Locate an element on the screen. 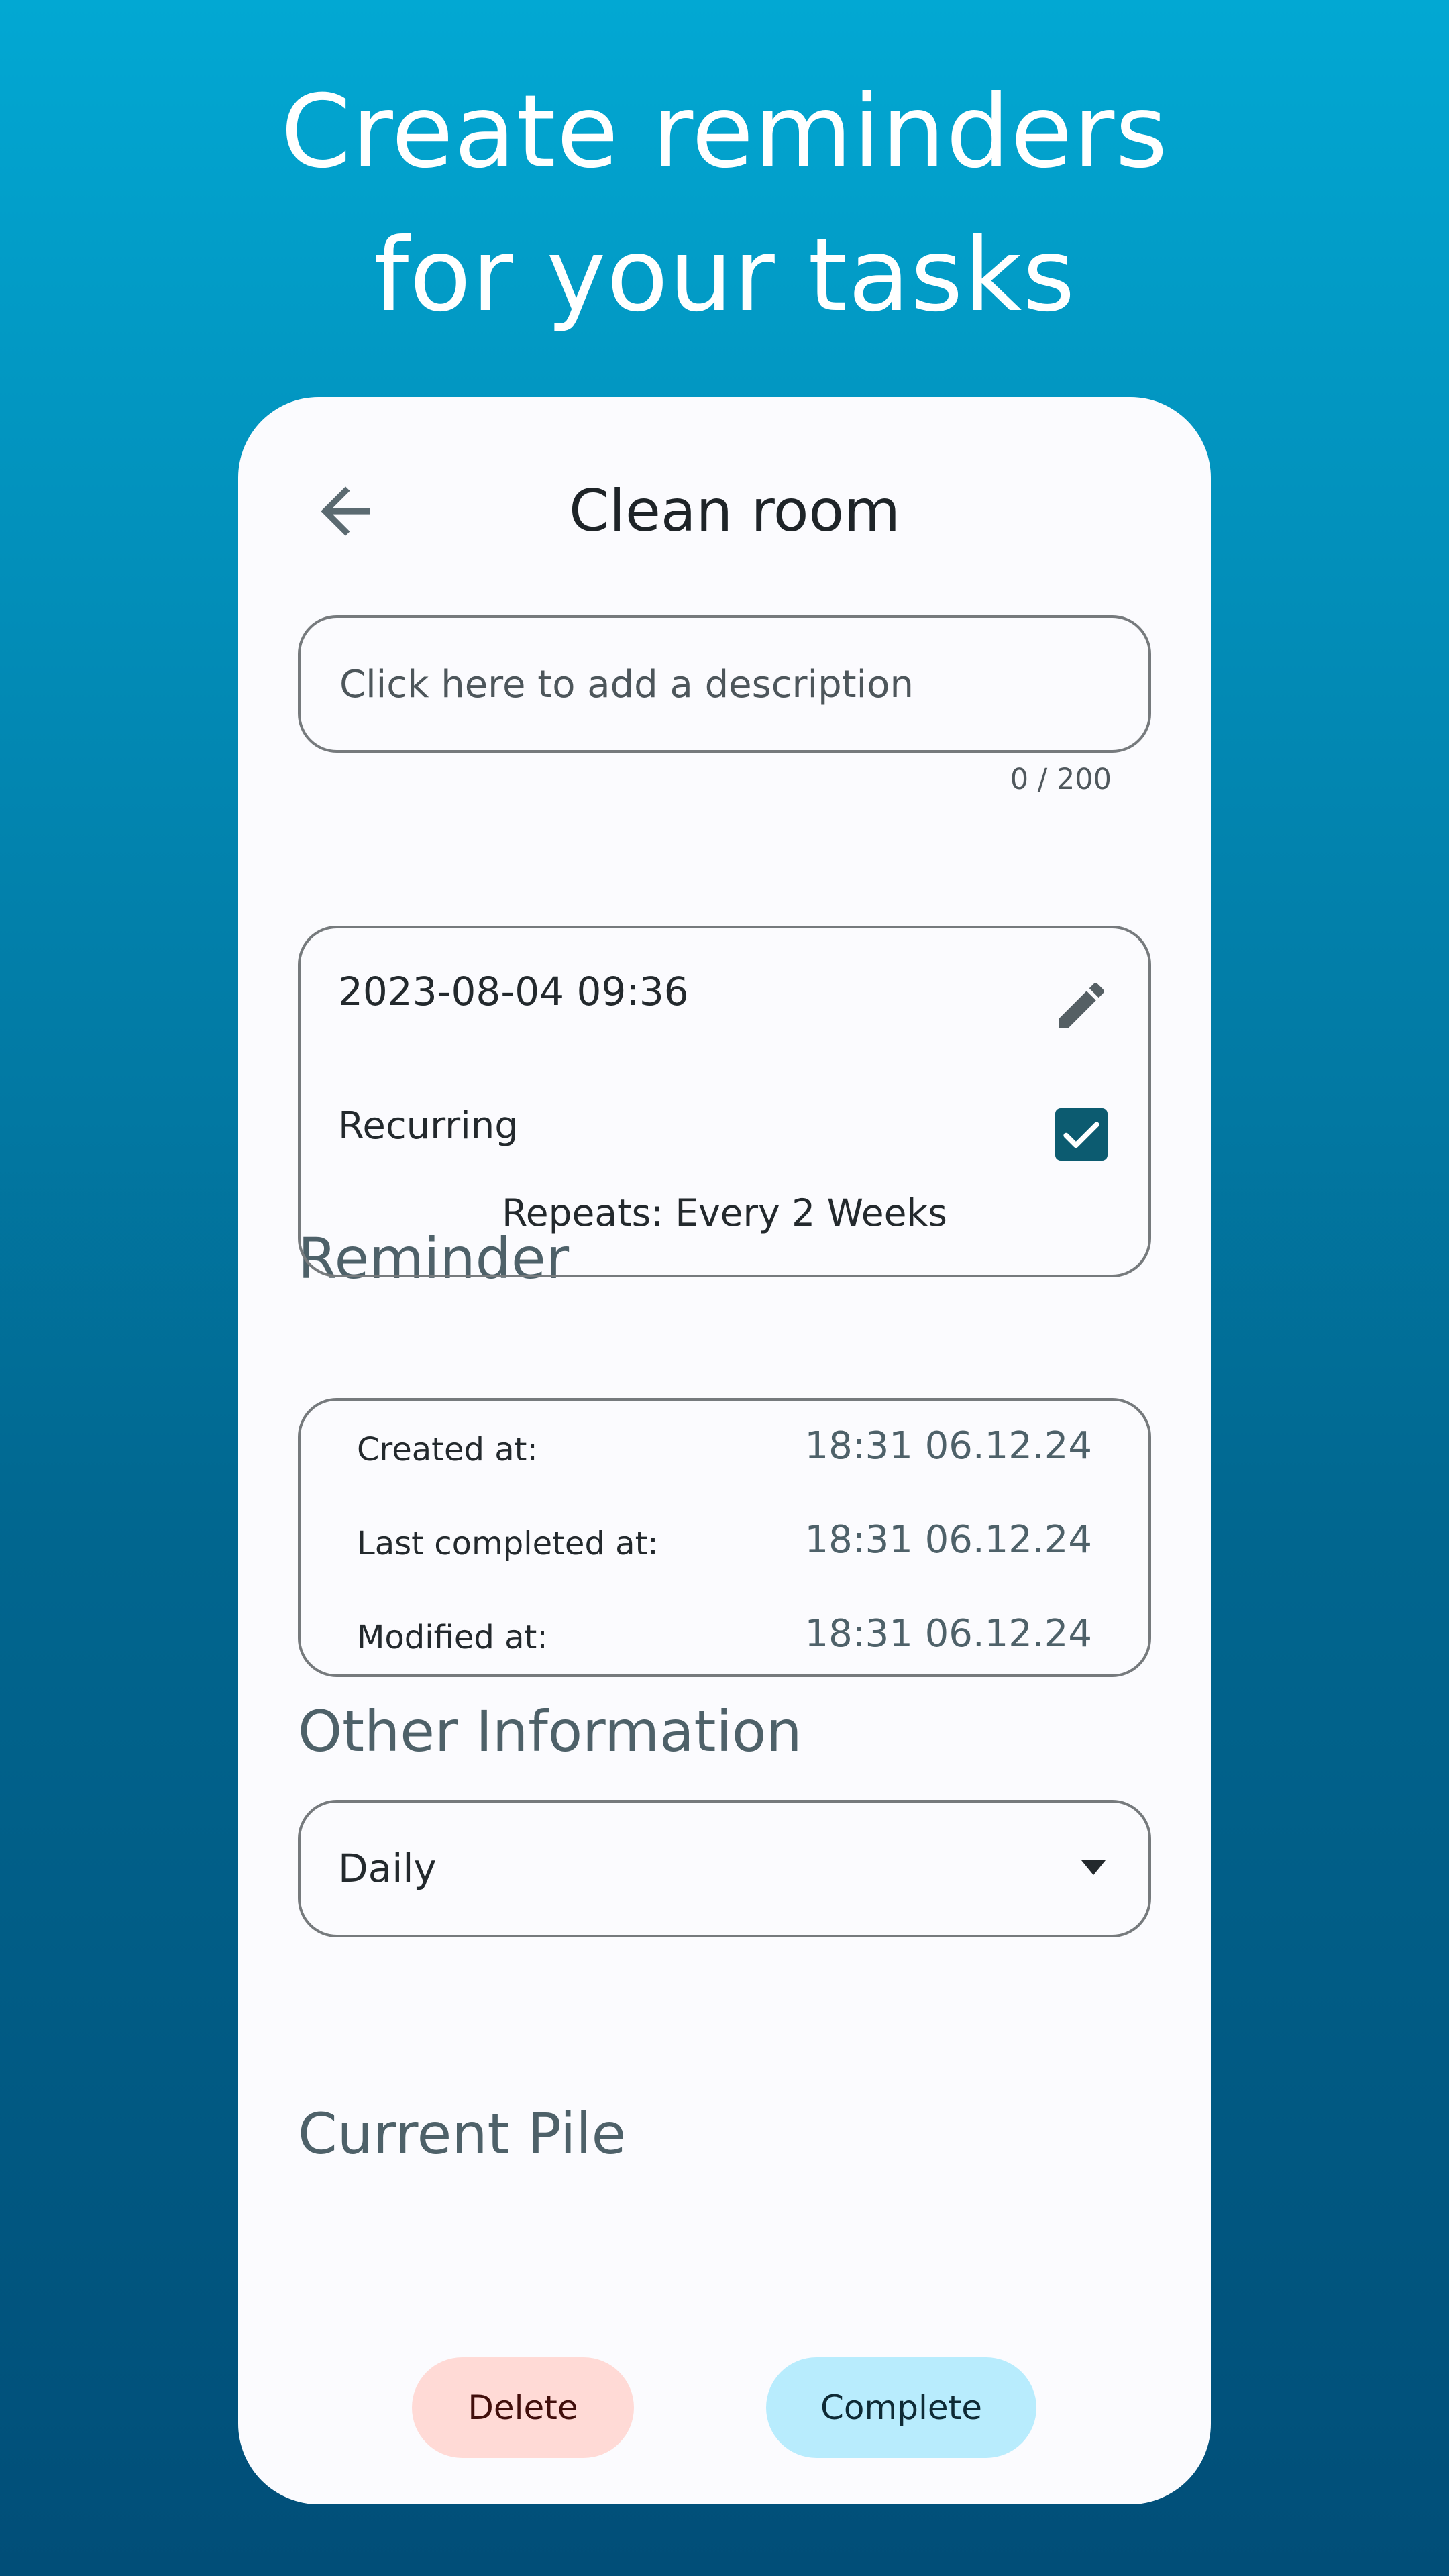 Image resolution: width=1449 pixels, height=2576 pixels. last-completed-at-value: 18:31 06.12.24 is located at coordinates (948, 1540).